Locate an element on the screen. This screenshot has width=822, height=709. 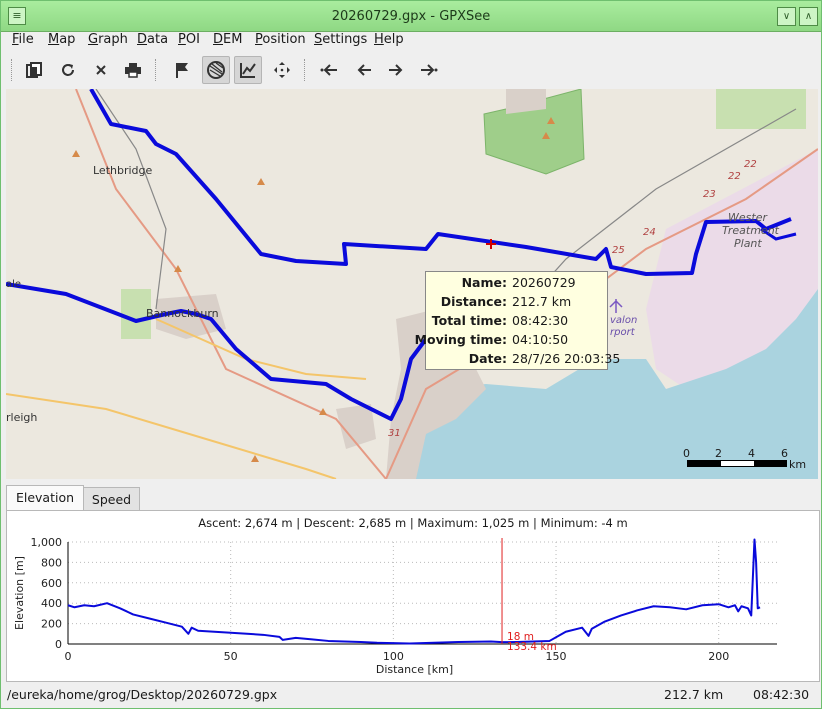
map-label-treatment-1: Wester is located at coordinates (748, 217).